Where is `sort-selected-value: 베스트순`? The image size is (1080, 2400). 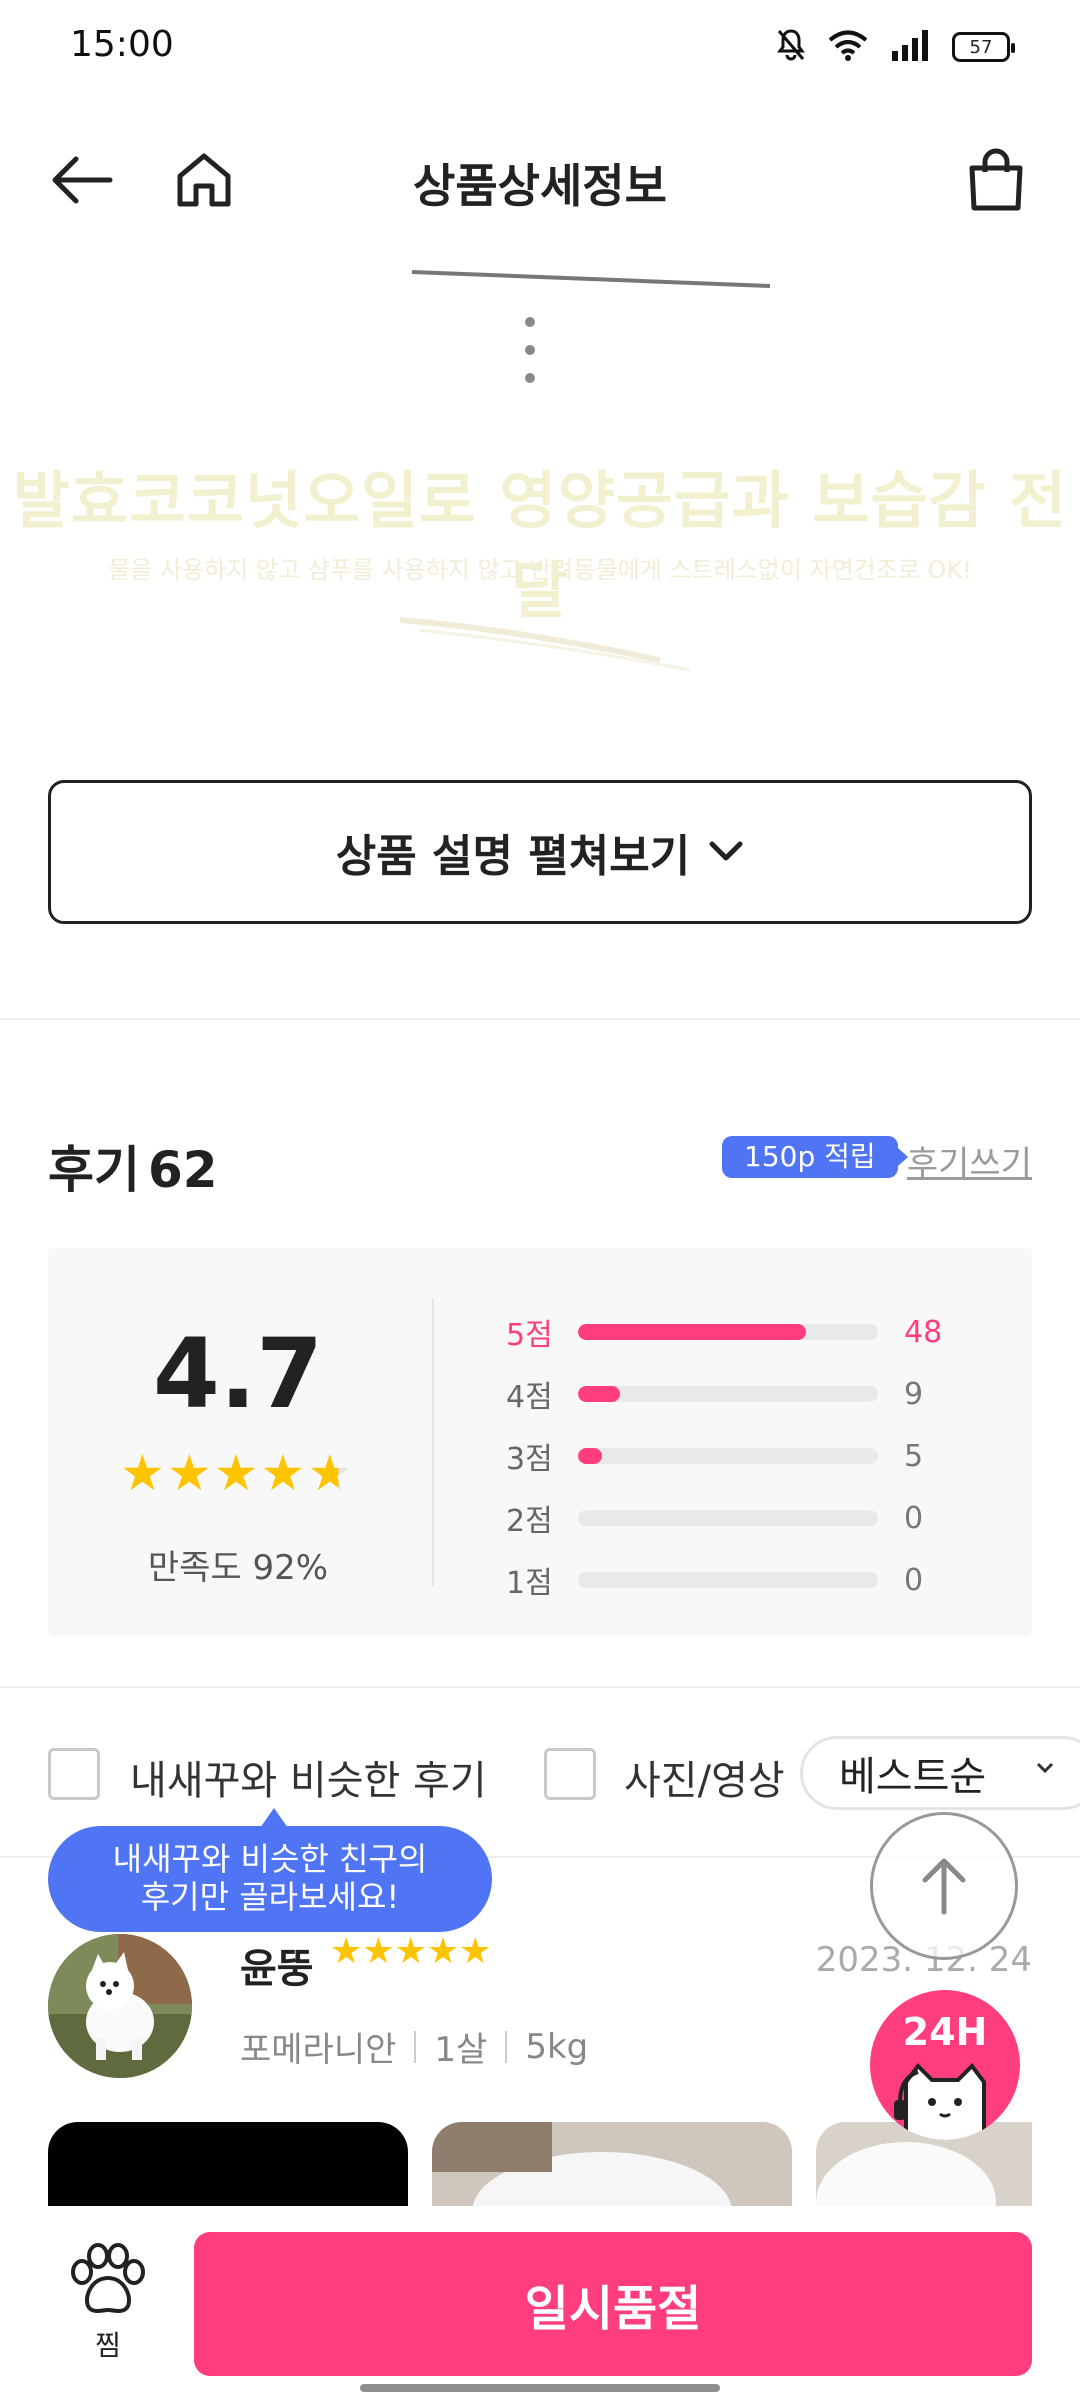
sort-selected-value: 베스트순 is located at coordinates (913, 1777).